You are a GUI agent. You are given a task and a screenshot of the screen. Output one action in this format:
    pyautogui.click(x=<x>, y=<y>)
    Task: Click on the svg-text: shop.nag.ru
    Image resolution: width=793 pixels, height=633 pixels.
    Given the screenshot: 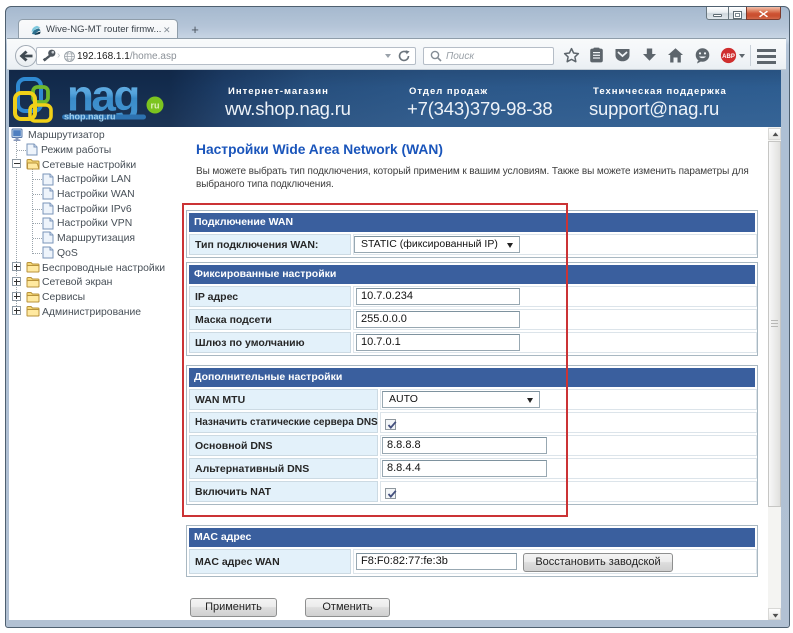 What is the action you would take?
    pyautogui.click(x=90, y=117)
    